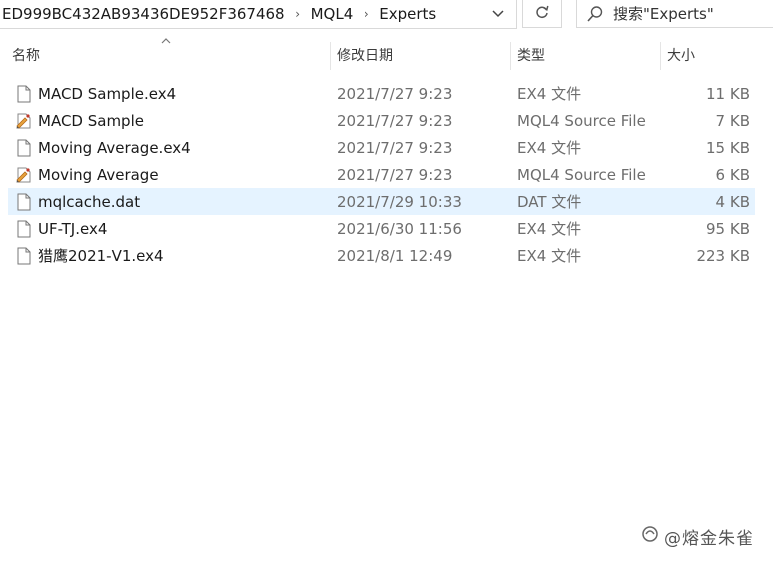 Image resolution: width=773 pixels, height=573 pixels. Describe the element at coordinates (732, 120) in the screenshot. I see `file-size: 7 KB` at that location.